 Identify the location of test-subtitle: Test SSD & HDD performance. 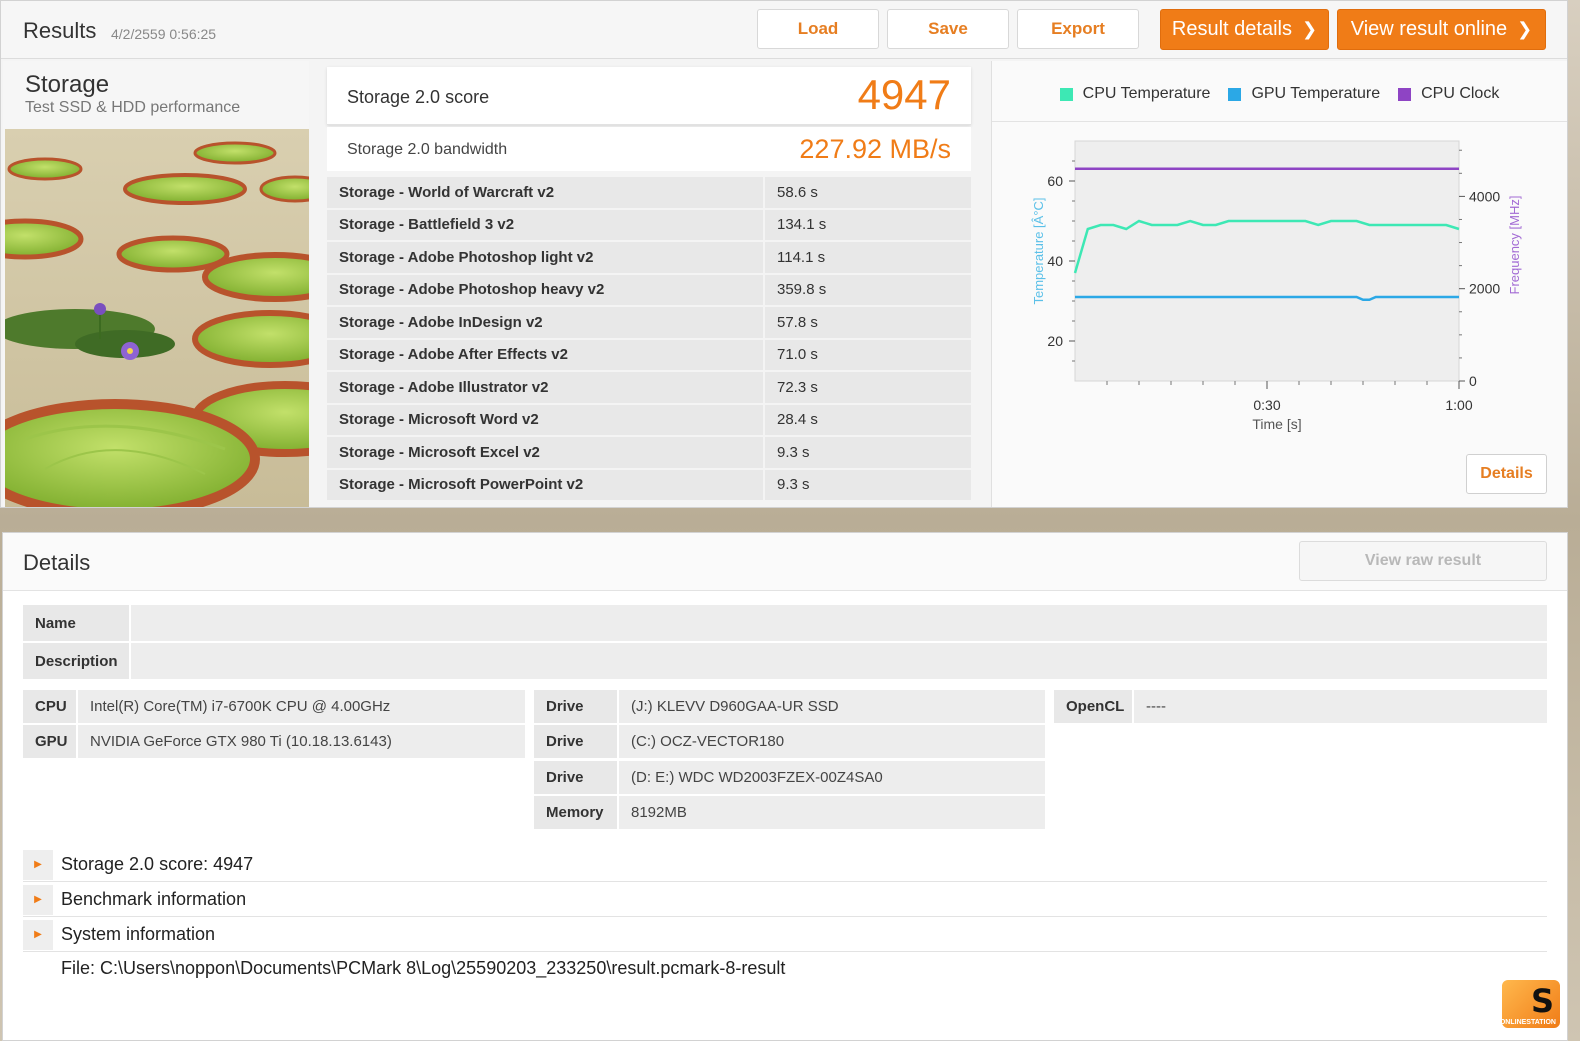
(133, 107).